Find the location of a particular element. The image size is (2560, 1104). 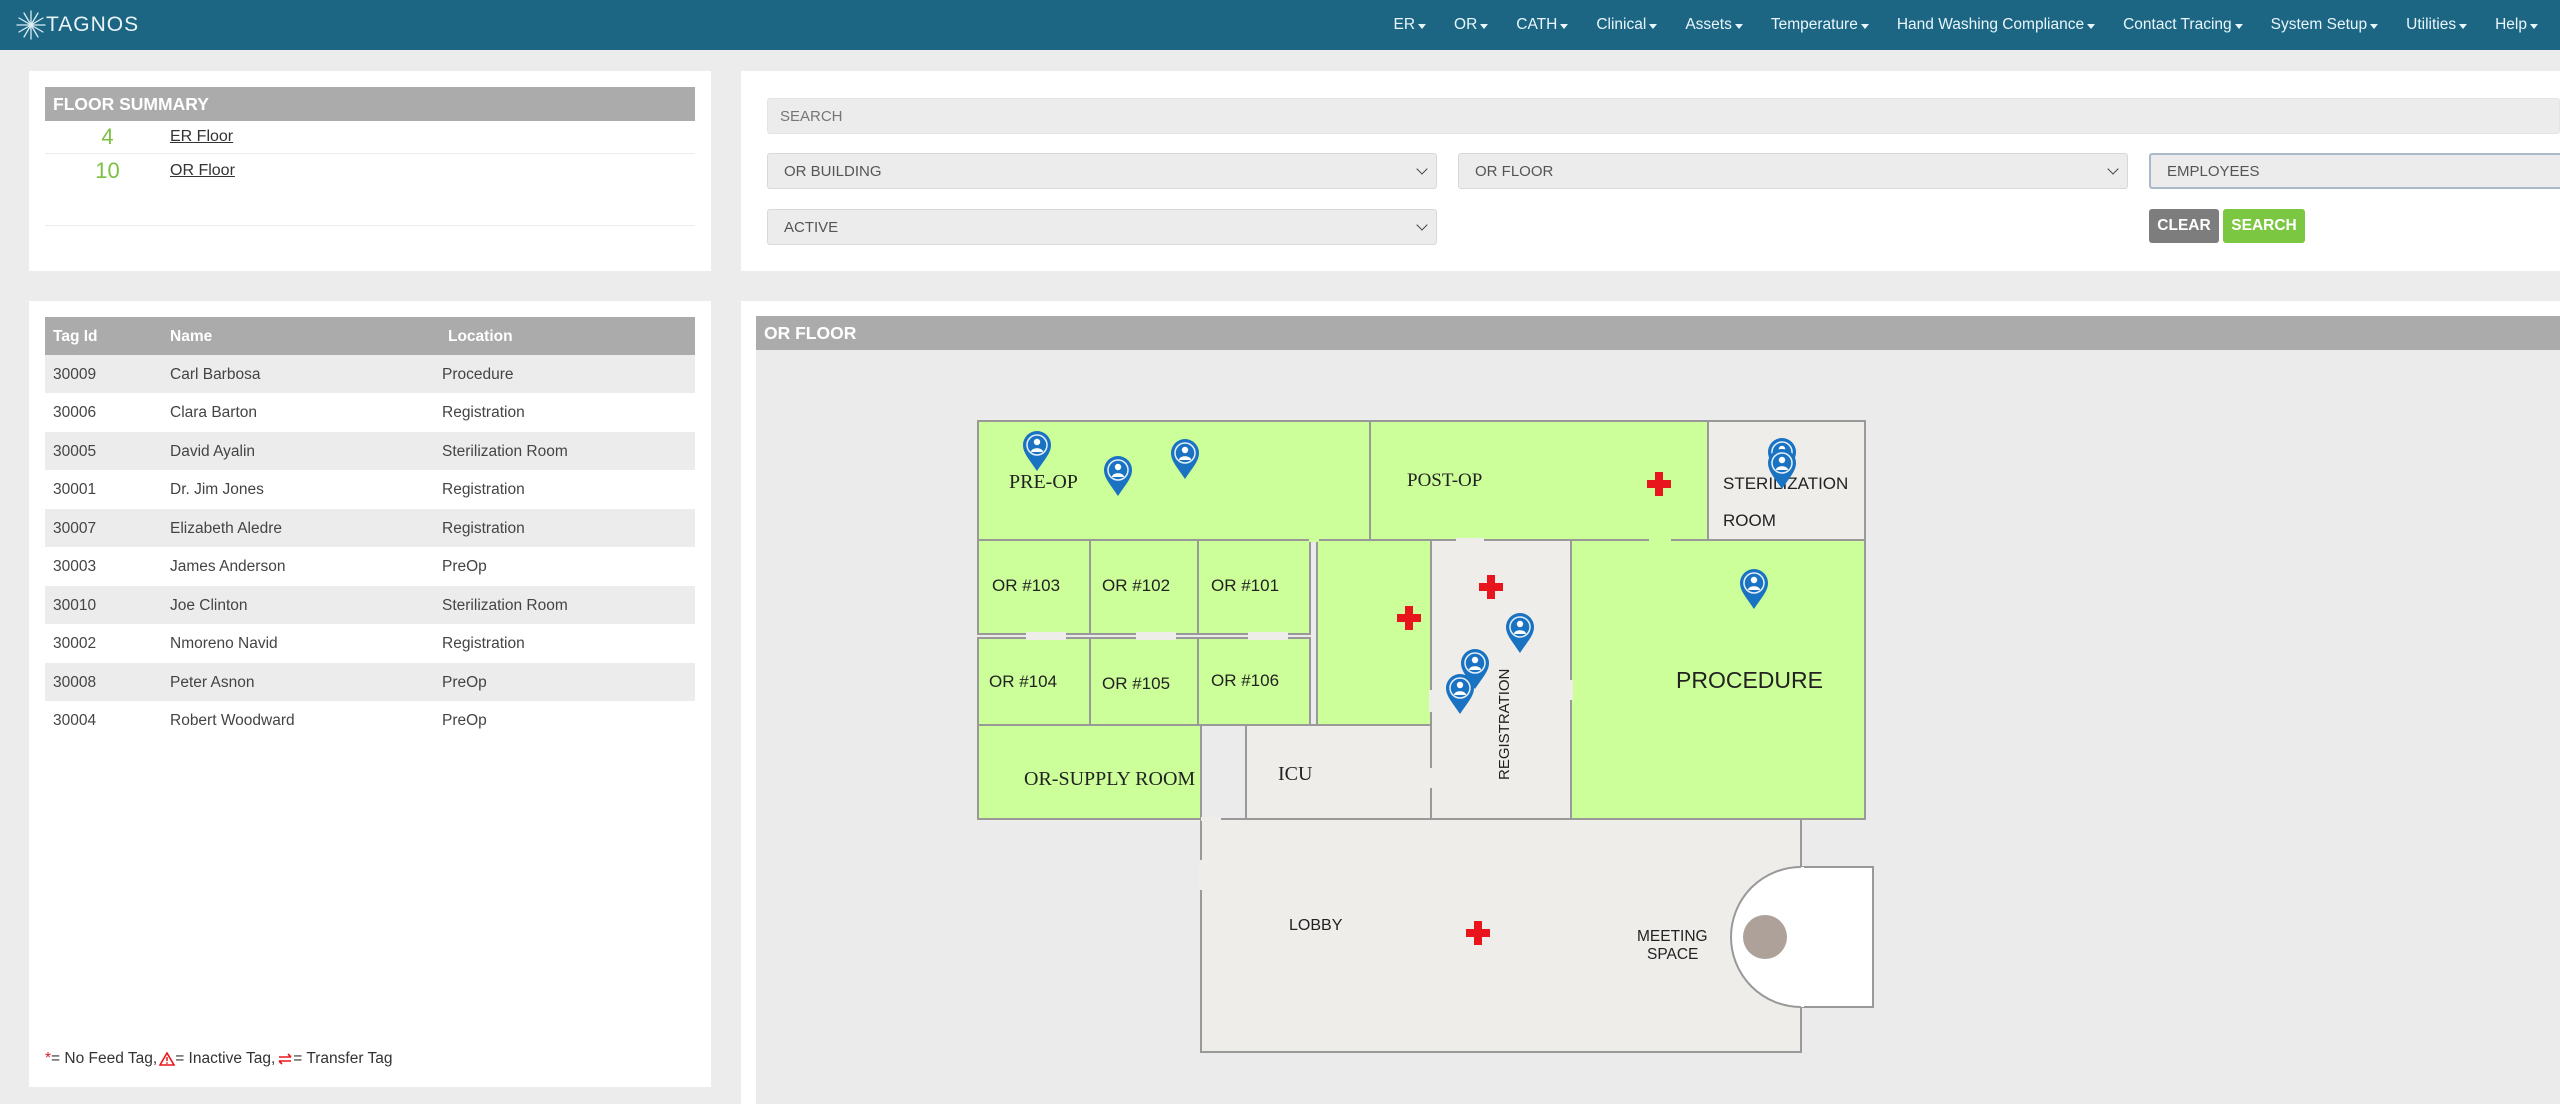

warning-triangle-icon is located at coordinates (167, 1059).